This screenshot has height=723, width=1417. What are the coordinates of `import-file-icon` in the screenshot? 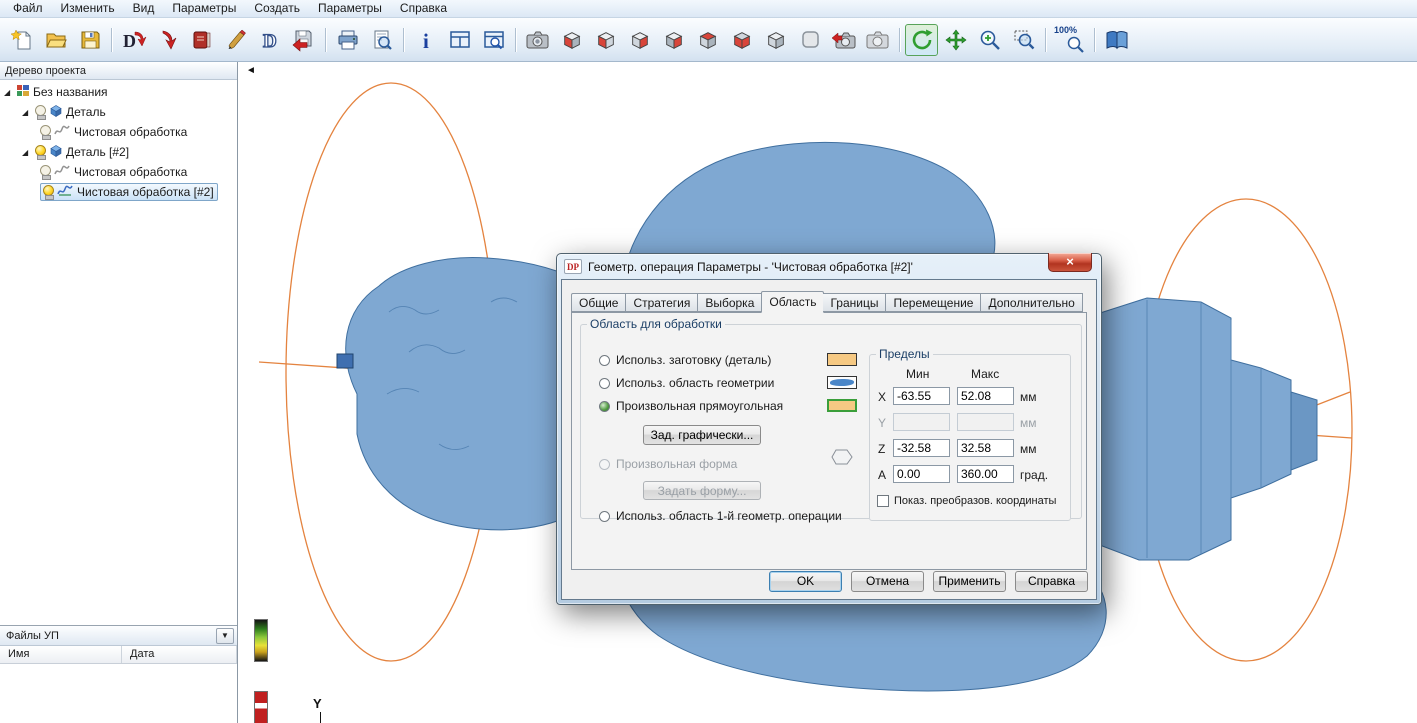 It's located at (167, 40).